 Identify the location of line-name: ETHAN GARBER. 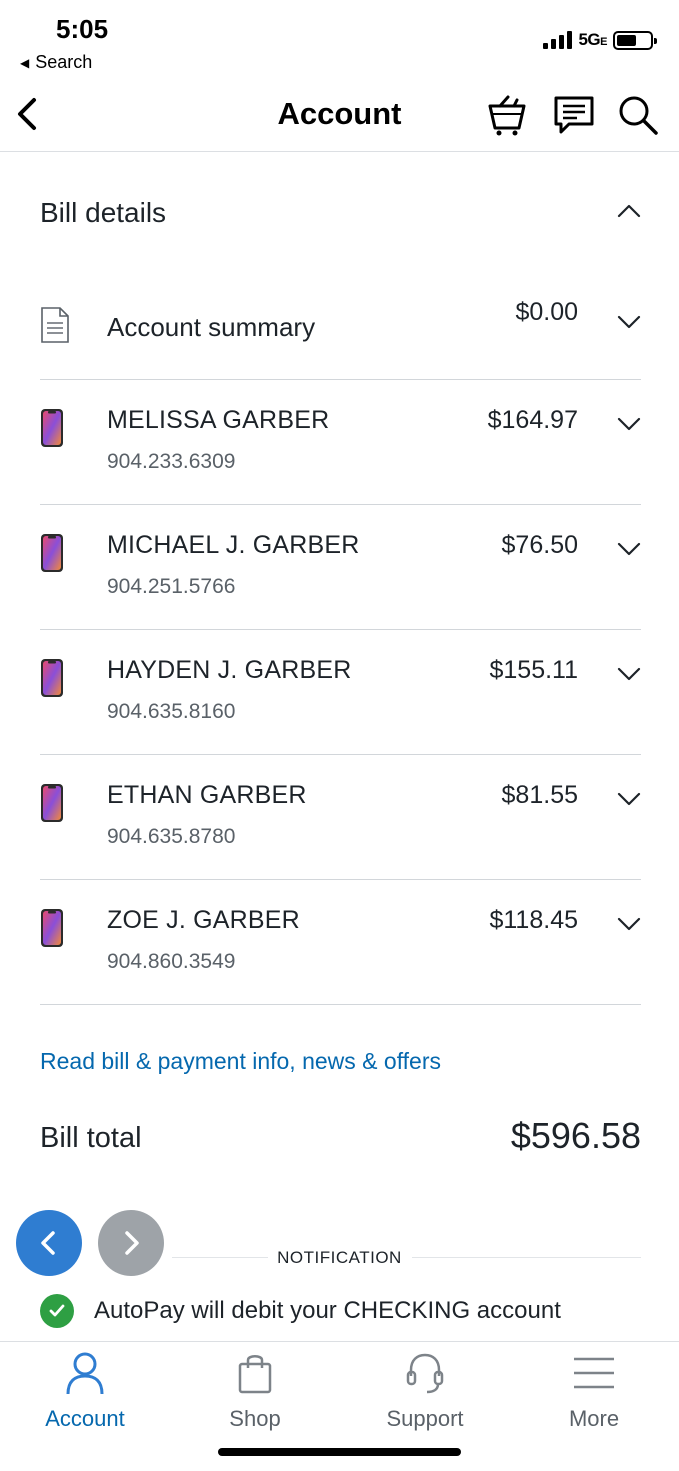
(207, 795).